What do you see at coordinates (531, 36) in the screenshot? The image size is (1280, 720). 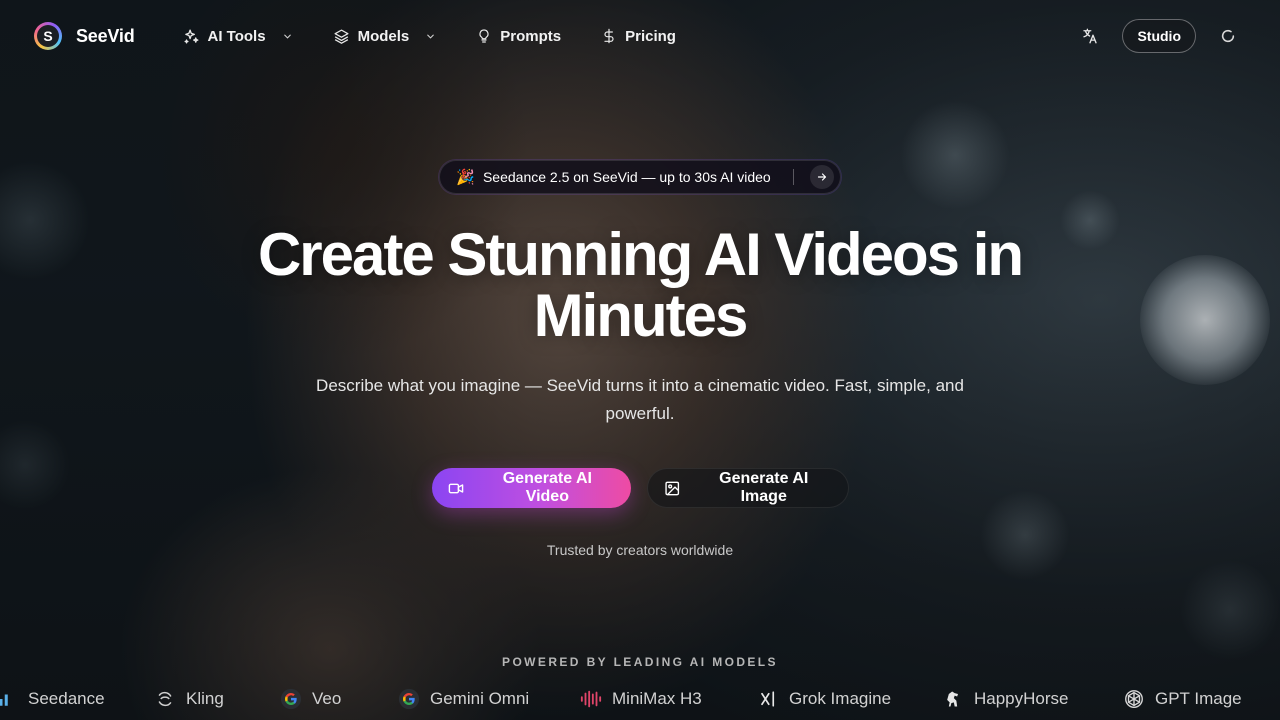 I see `nav-item-label: Prompts` at bounding box center [531, 36].